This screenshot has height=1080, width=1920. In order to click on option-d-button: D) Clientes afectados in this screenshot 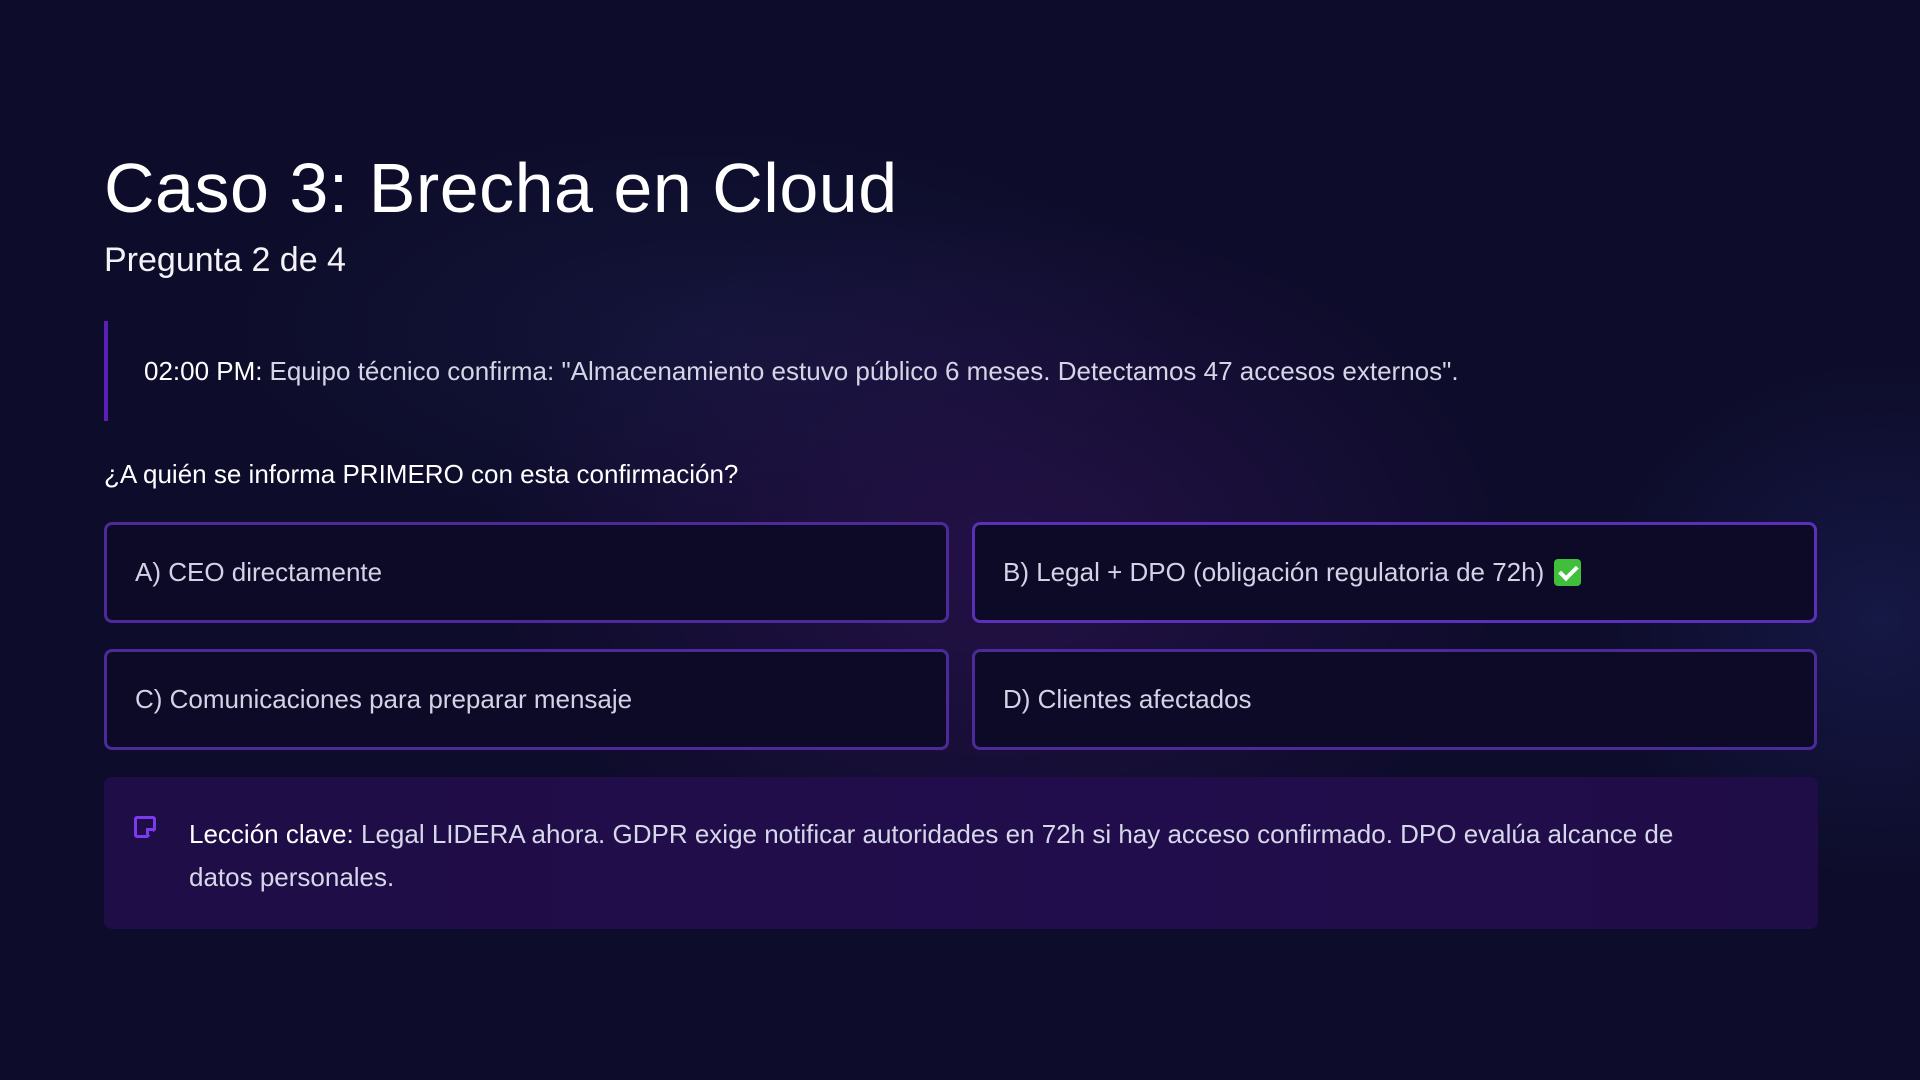, I will do `click(1394, 699)`.